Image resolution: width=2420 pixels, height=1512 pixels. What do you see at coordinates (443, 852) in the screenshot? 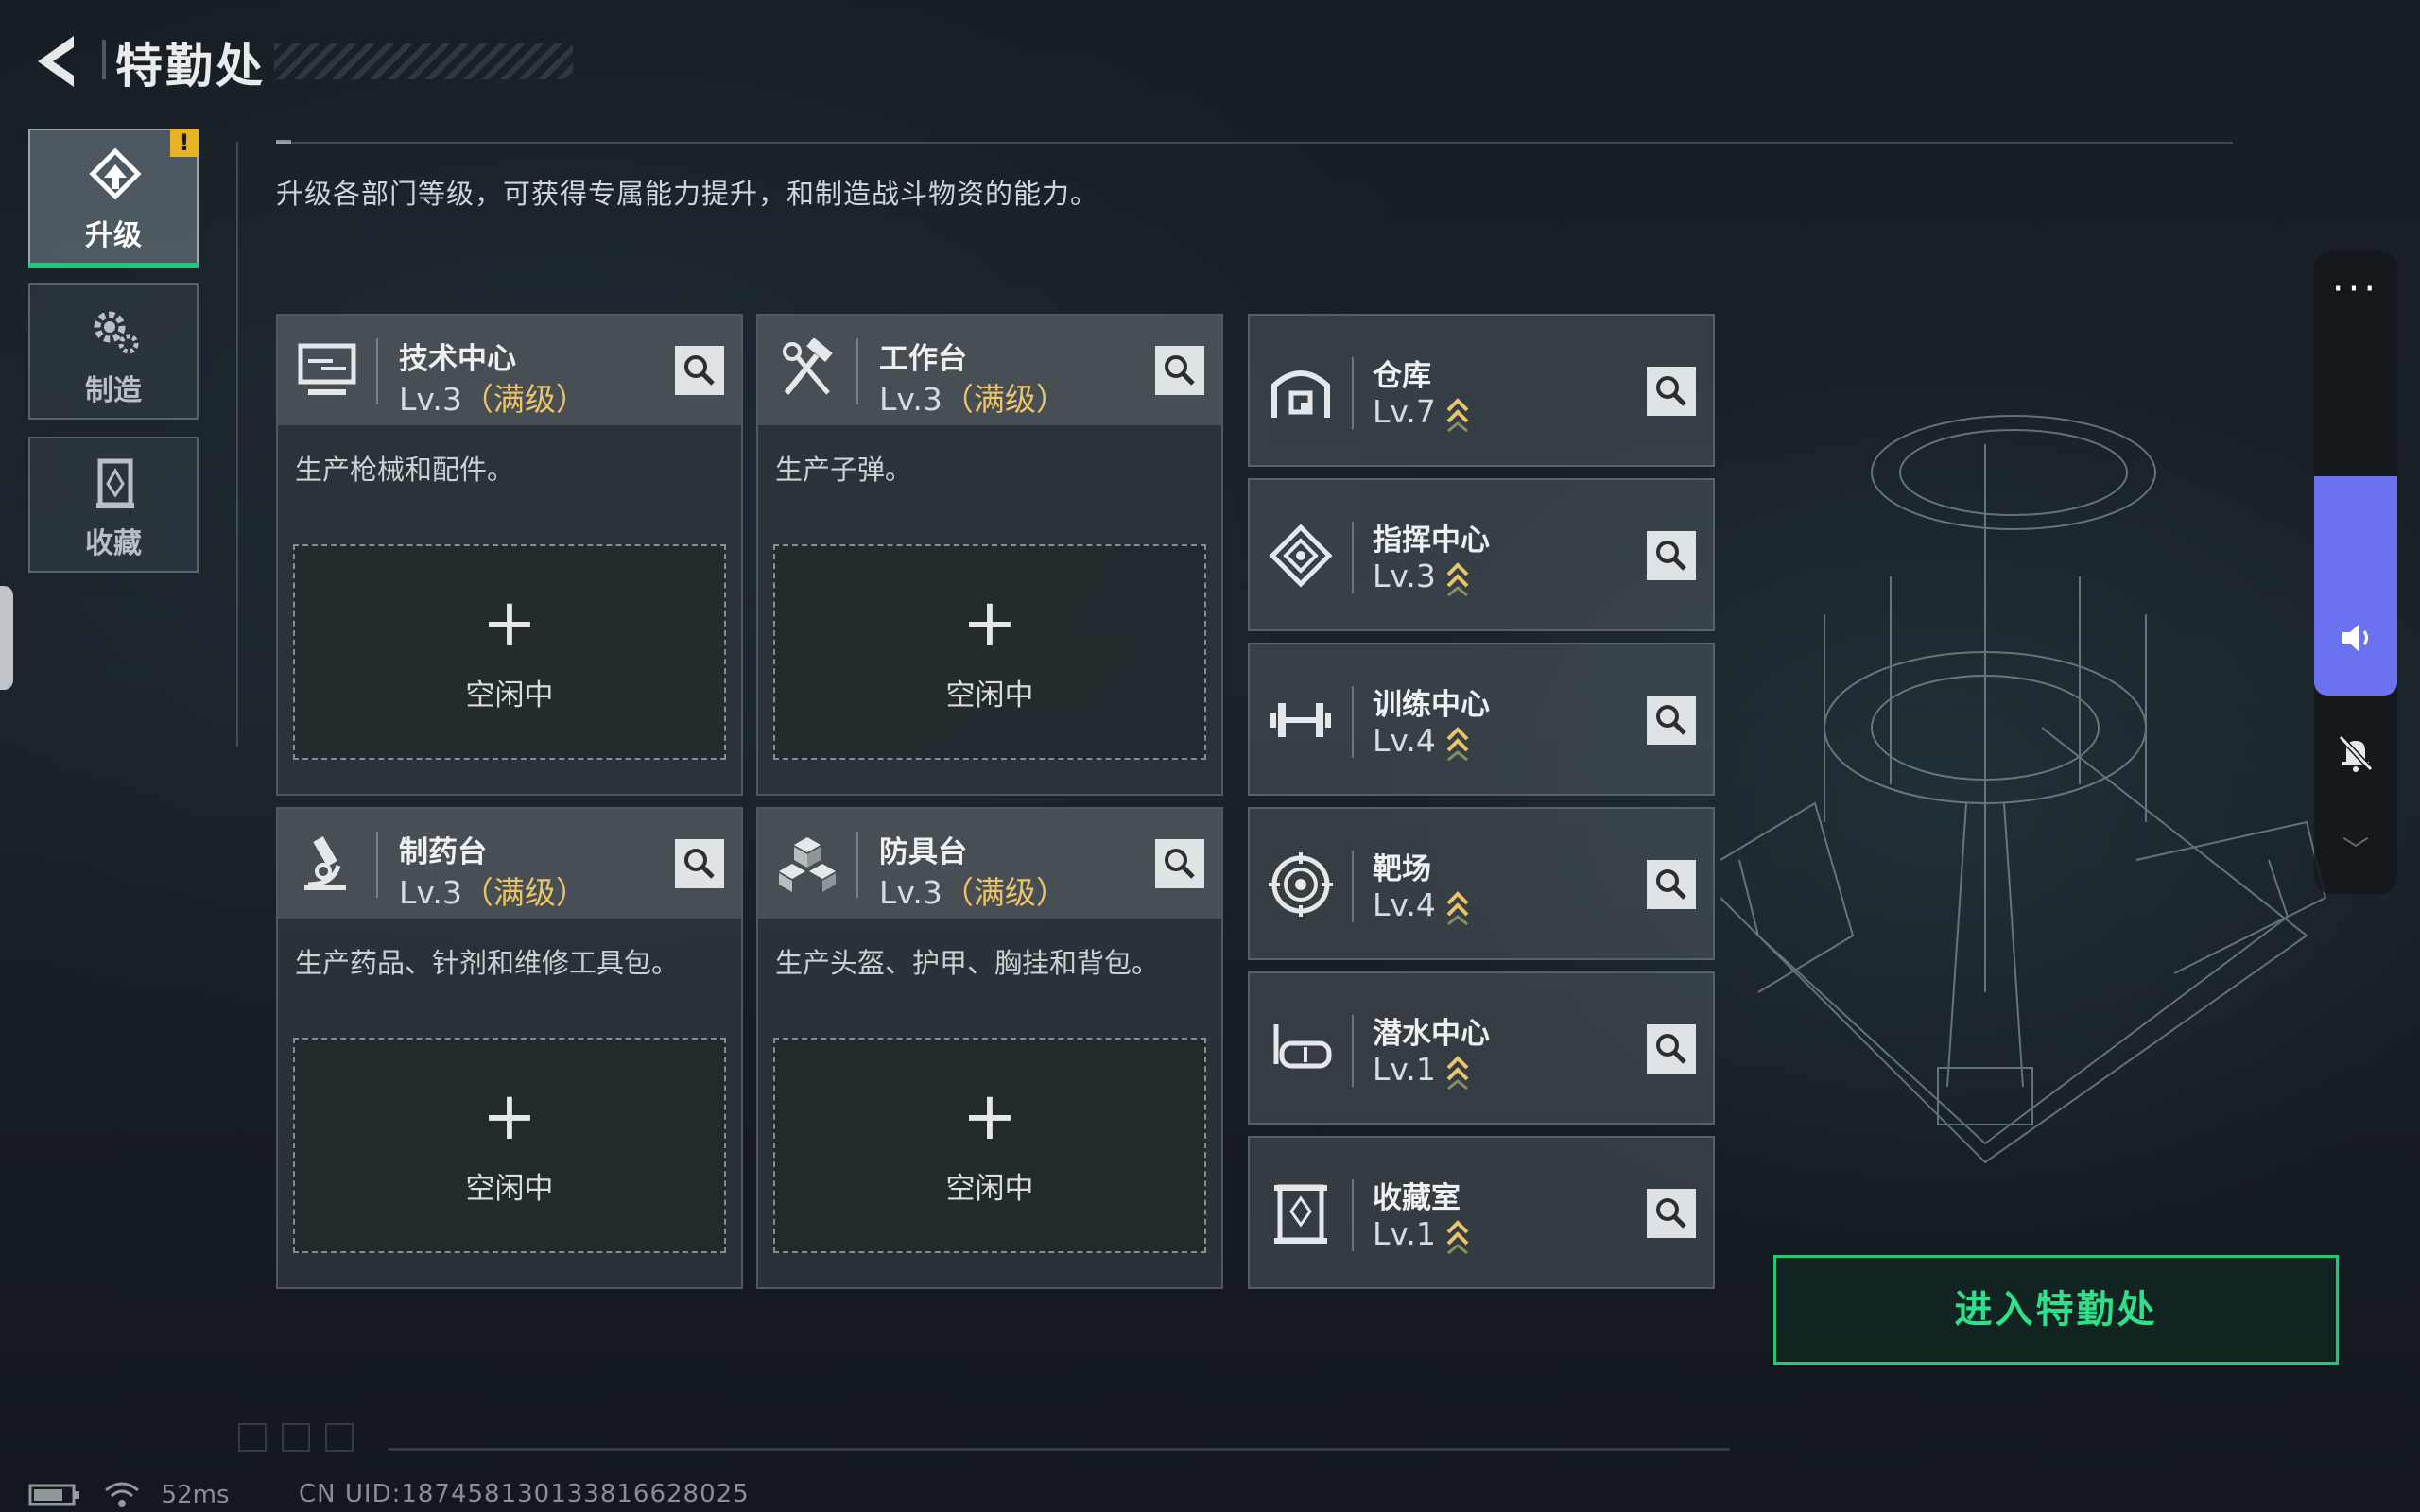
I see `department-name: 制药台` at bounding box center [443, 852].